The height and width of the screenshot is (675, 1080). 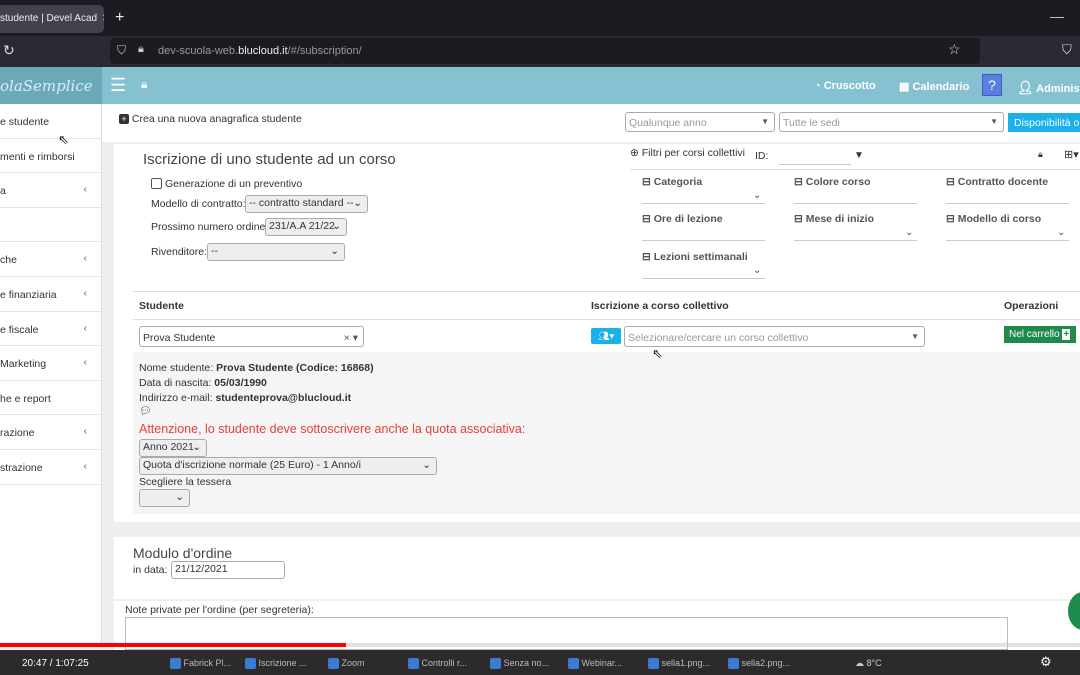 I want to click on help-button: ?, so click(x=992, y=85).